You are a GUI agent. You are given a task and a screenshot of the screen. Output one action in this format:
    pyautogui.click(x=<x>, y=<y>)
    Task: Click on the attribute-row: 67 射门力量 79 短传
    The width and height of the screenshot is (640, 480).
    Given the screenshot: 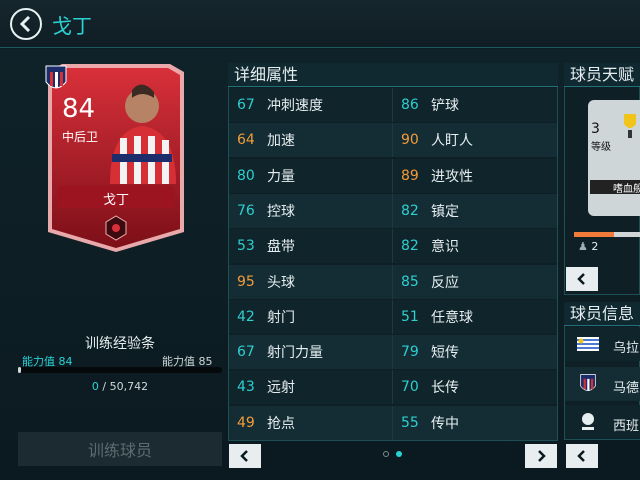 What is the action you would take?
    pyautogui.click(x=393, y=352)
    